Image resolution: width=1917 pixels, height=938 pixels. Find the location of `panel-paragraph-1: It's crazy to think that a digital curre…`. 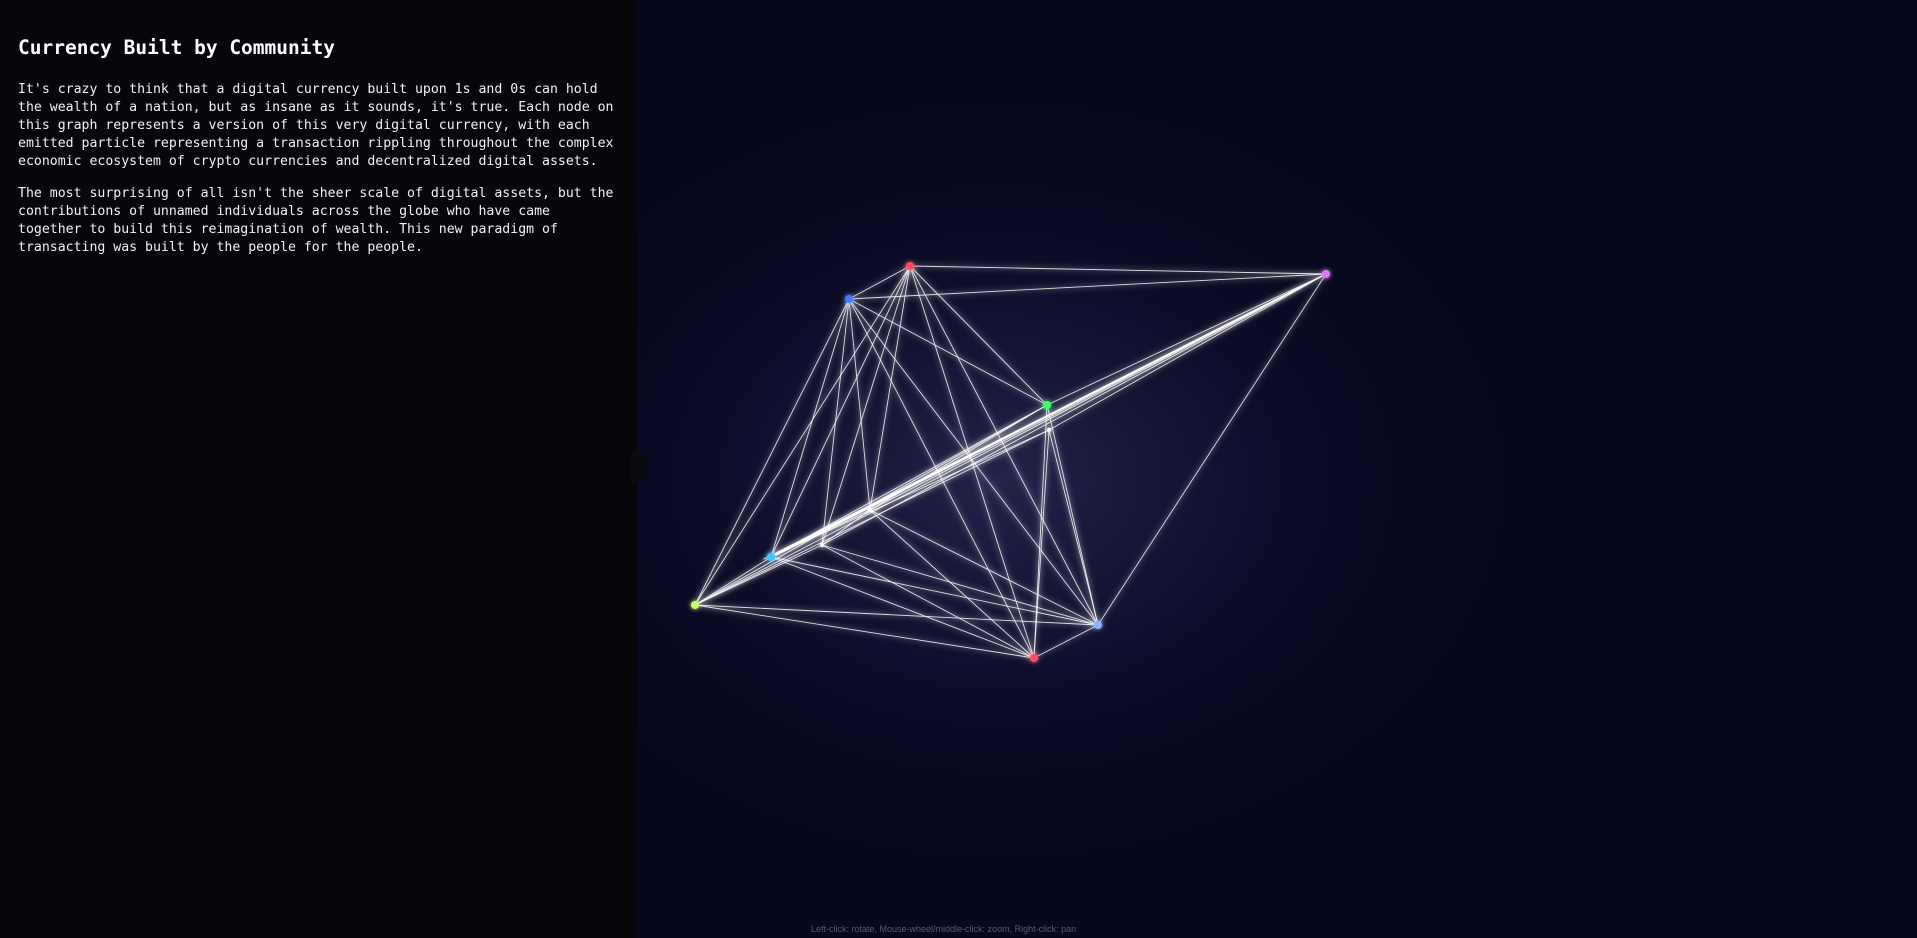

panel-paragraph-1: It's crazy to think that a digital curre… is located at coordinates (316, 125).